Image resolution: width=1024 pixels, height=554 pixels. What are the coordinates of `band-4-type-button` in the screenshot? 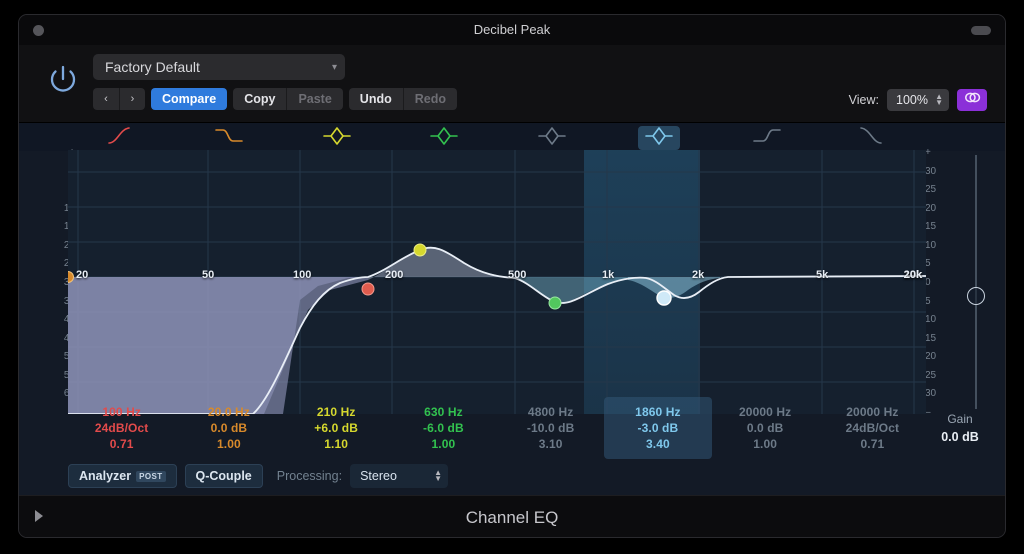 It's located at (444, 138).